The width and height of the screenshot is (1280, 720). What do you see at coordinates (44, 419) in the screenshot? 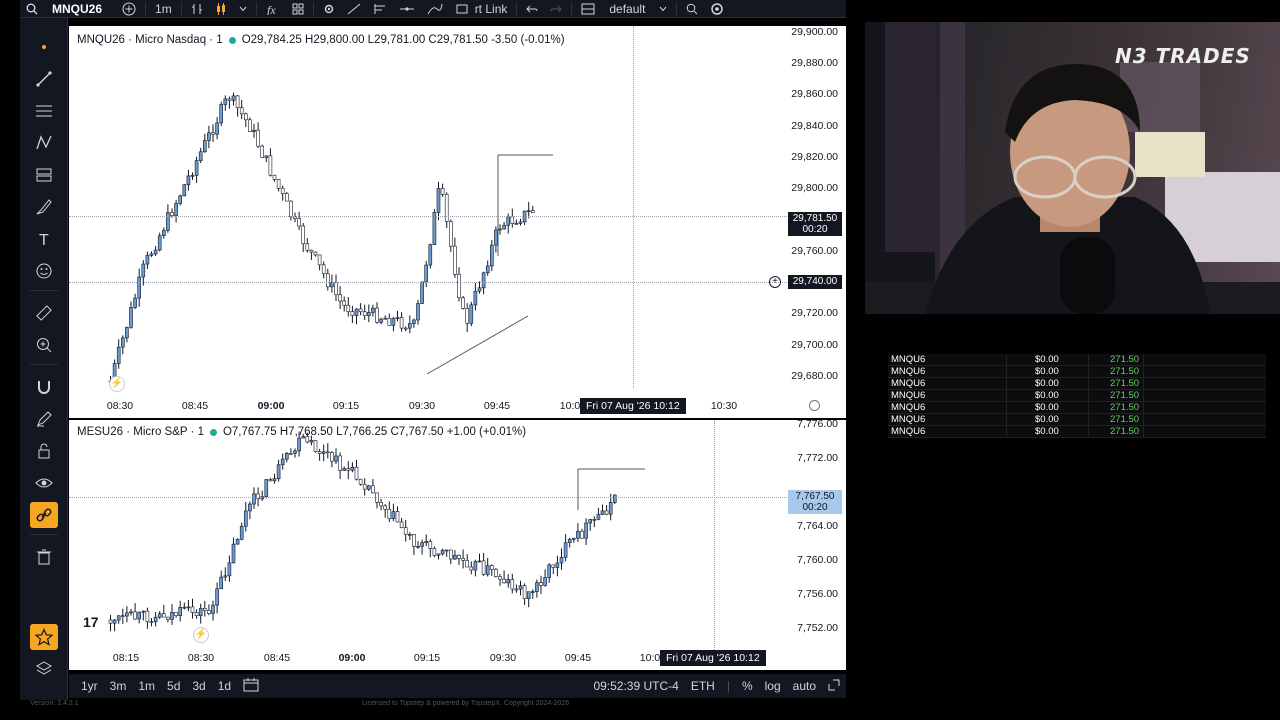
I see `drawing-mode-icon` at bounding box center [44, 419].